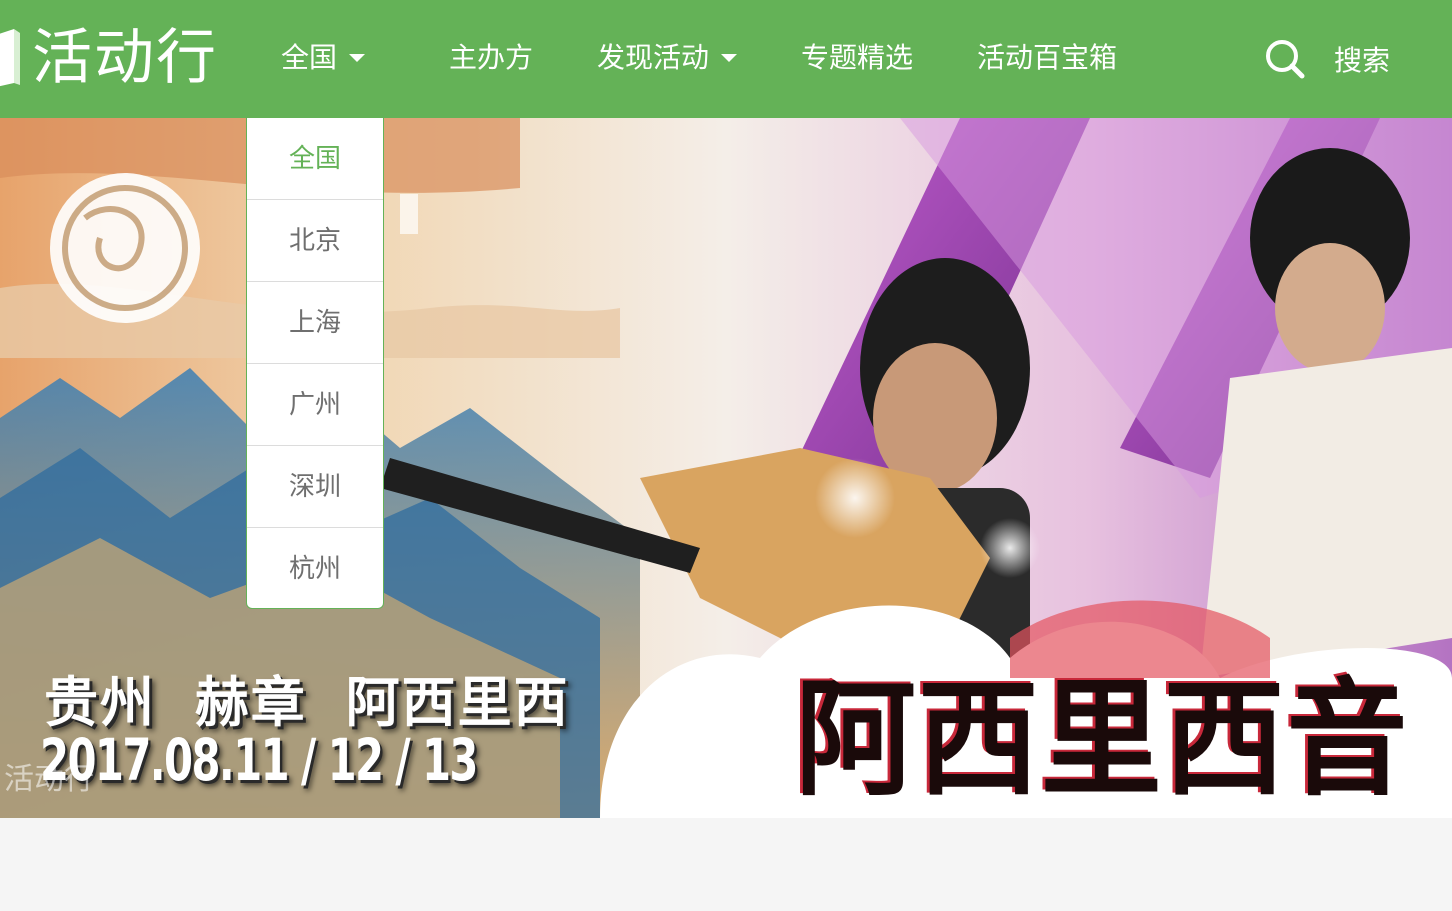 The width and height of the screenshot is (1452, 911). Describe the element at coordinates (1327, 59) in the screenshot. I see `search-button: 搜索` at that location.